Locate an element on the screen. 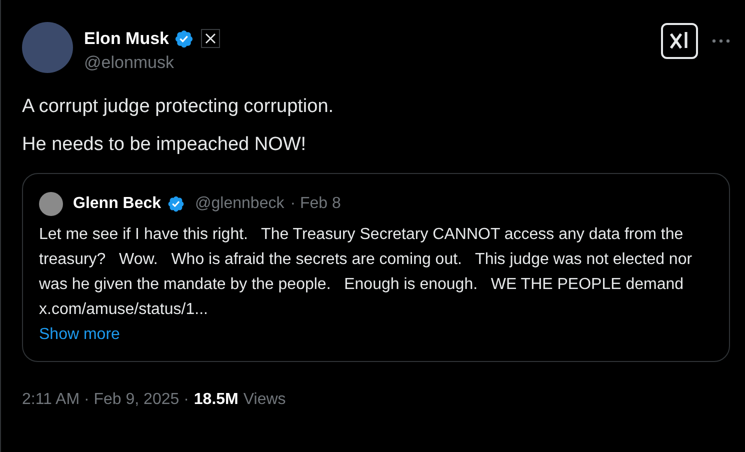 The image size is (745, 452). tweet-text: A corrupt judge protecting corruption. is located at coordinates (178, 107).